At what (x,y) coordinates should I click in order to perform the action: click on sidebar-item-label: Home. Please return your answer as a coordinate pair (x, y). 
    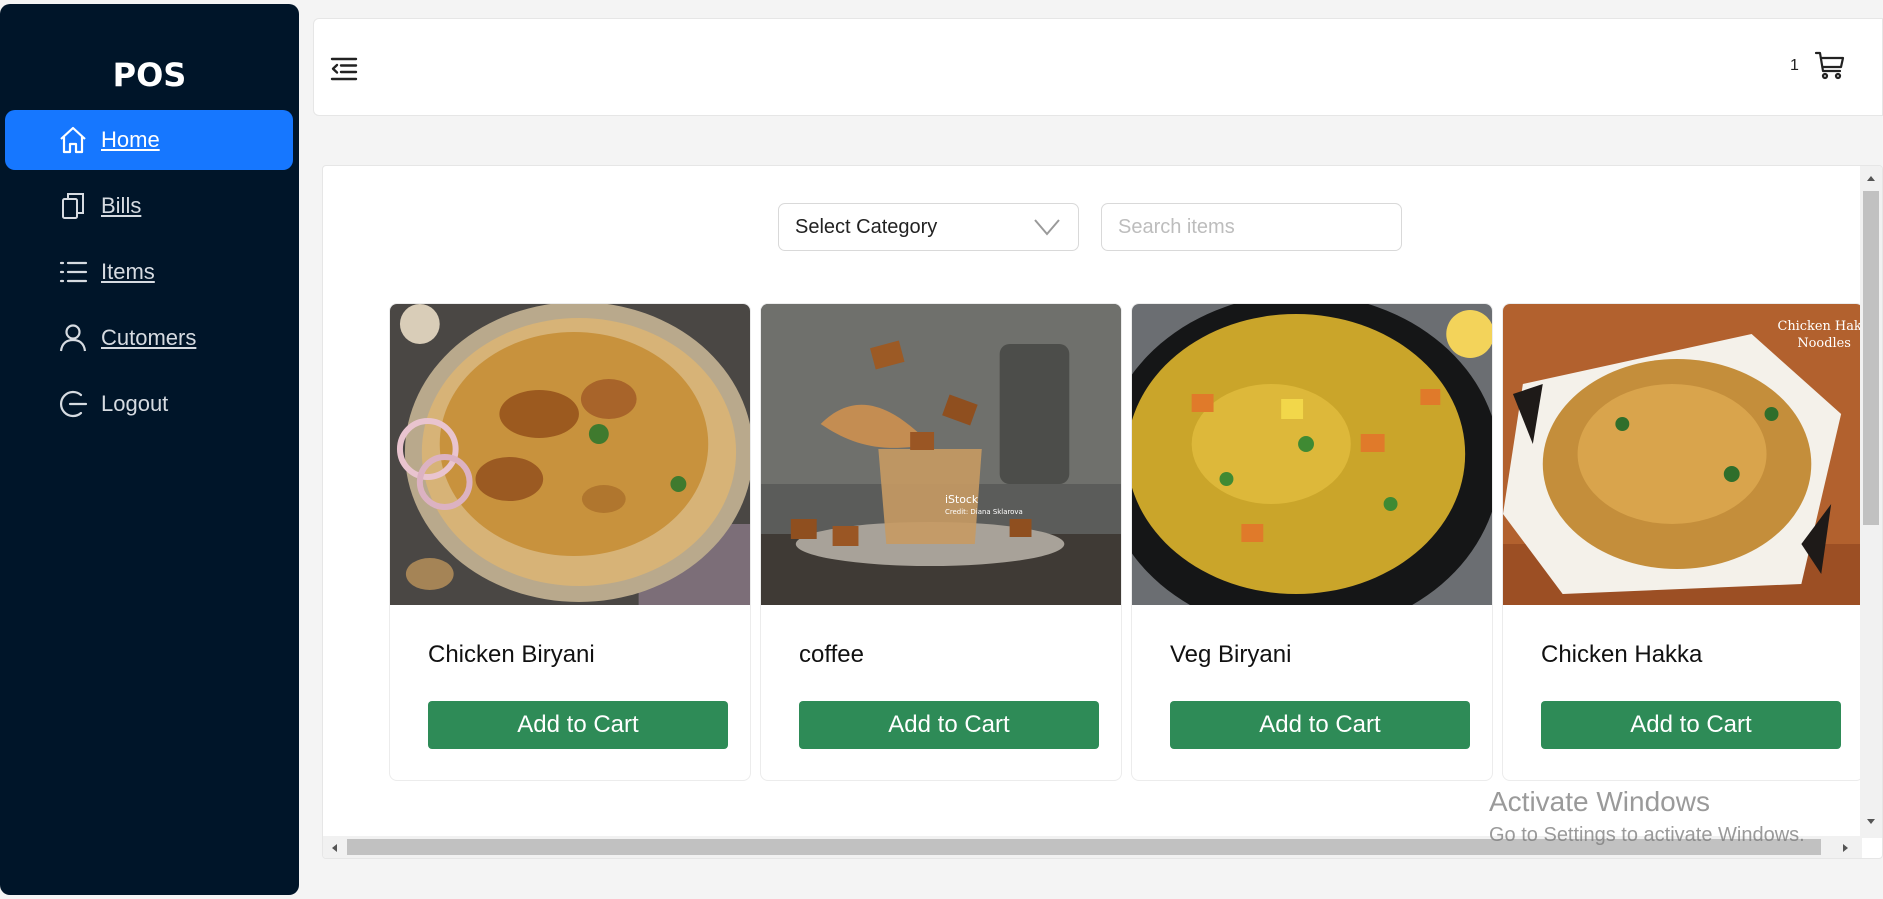
    Looking at the image, I should click on (130, 139).